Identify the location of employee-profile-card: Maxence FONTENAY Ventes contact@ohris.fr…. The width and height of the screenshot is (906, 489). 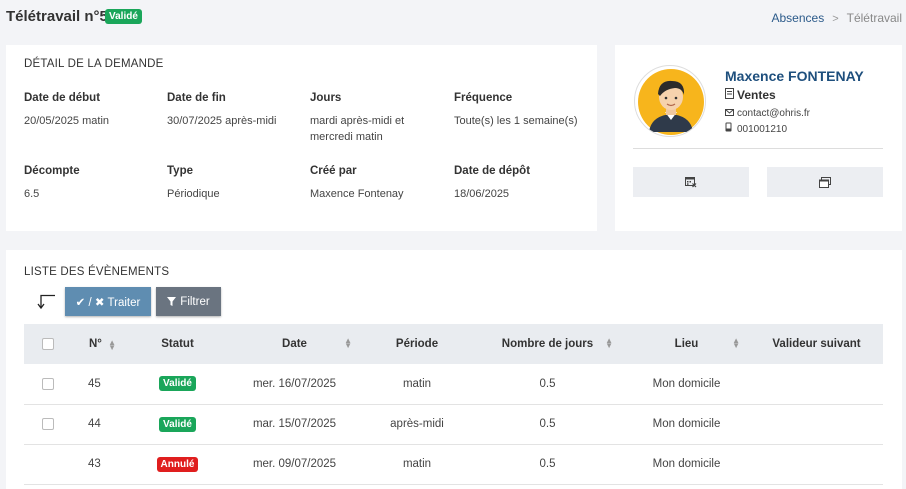
(758, 138).